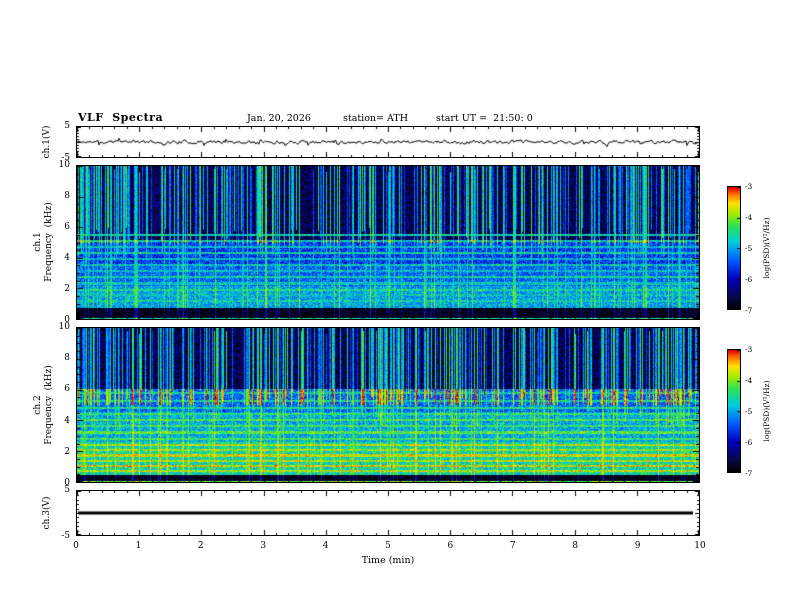 The width and height of the screenshot is (792, 612). Describe the element at coordinates (749, 411) in the screenshot. I see `colorbar2-tick-label: -5` at that location.